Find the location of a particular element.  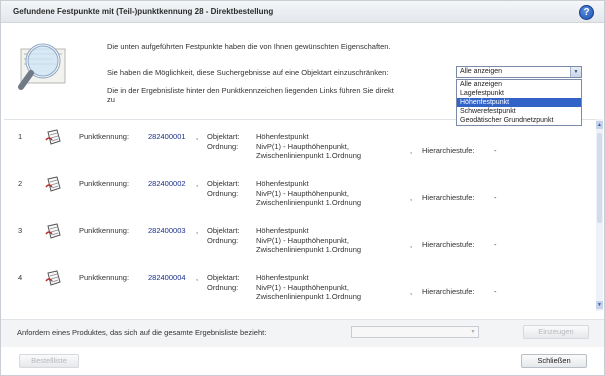

footer: Bestellliste Schließen is located at coordinates (302, 361).